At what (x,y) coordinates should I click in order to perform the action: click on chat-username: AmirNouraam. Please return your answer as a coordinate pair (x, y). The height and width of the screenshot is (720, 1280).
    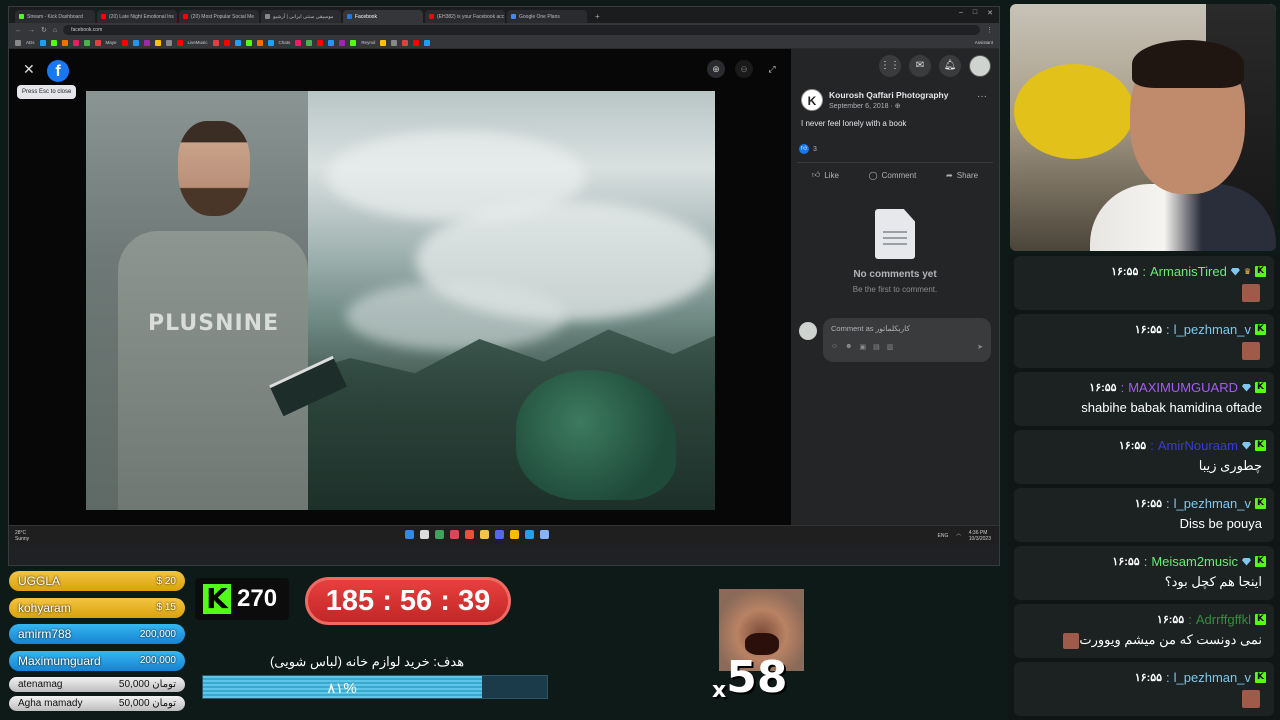
    Looking at the image, I should click on (1198, 445).